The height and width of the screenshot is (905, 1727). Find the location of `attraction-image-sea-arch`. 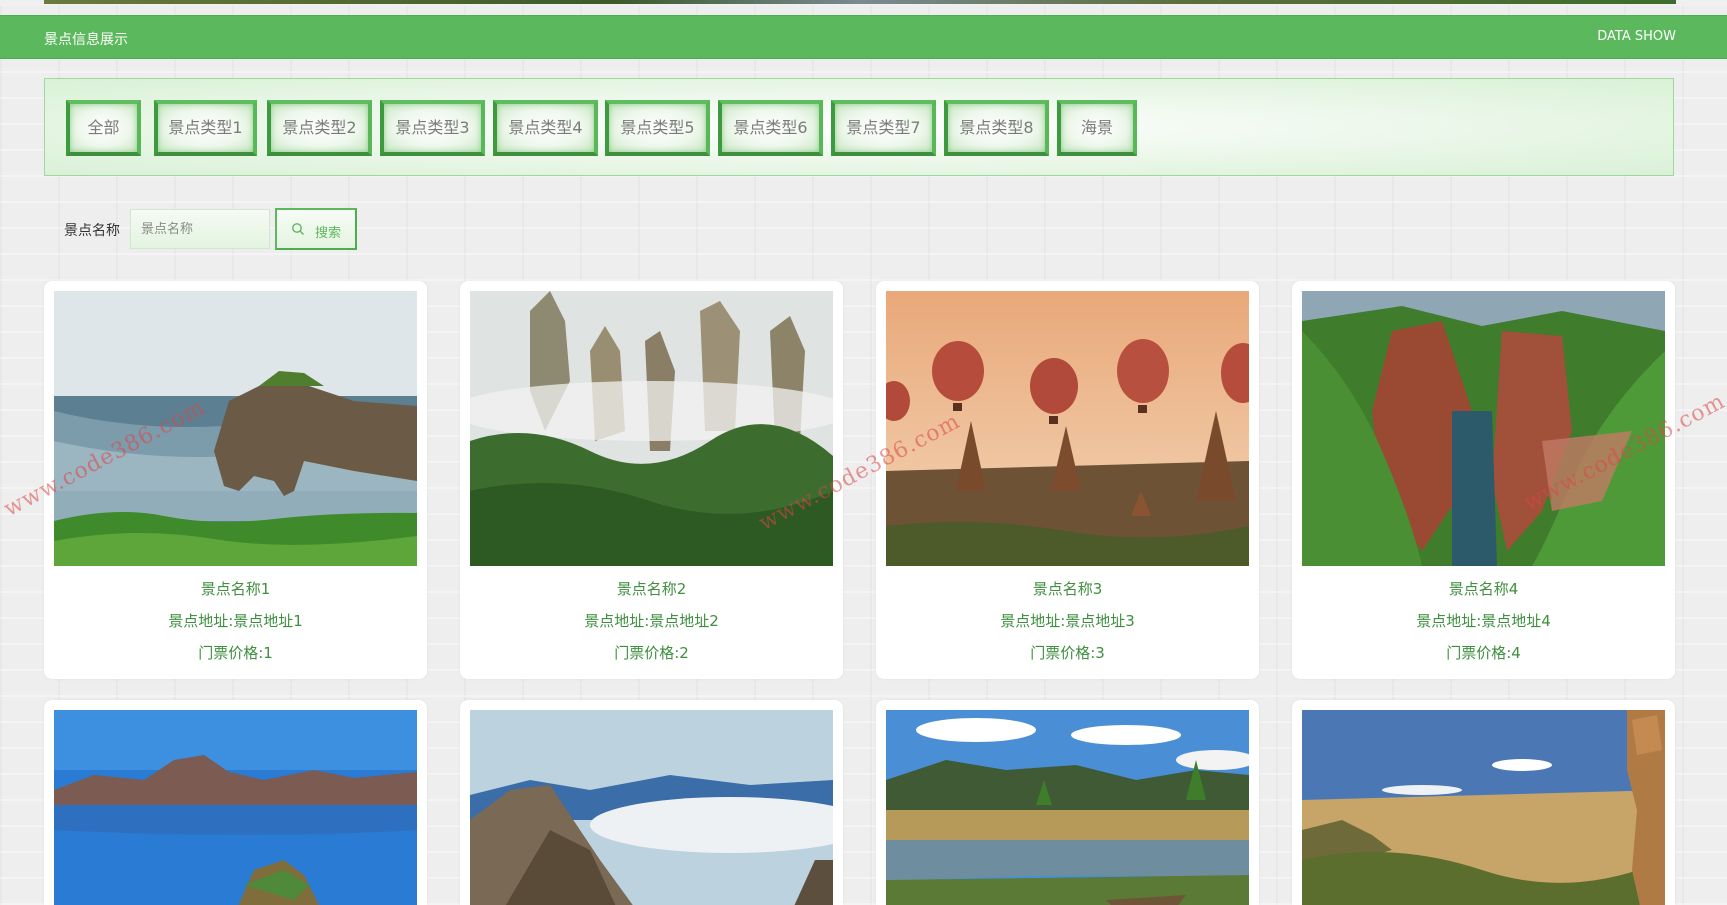

attraction-image-sea-arch is located at coordinates (235, 428).